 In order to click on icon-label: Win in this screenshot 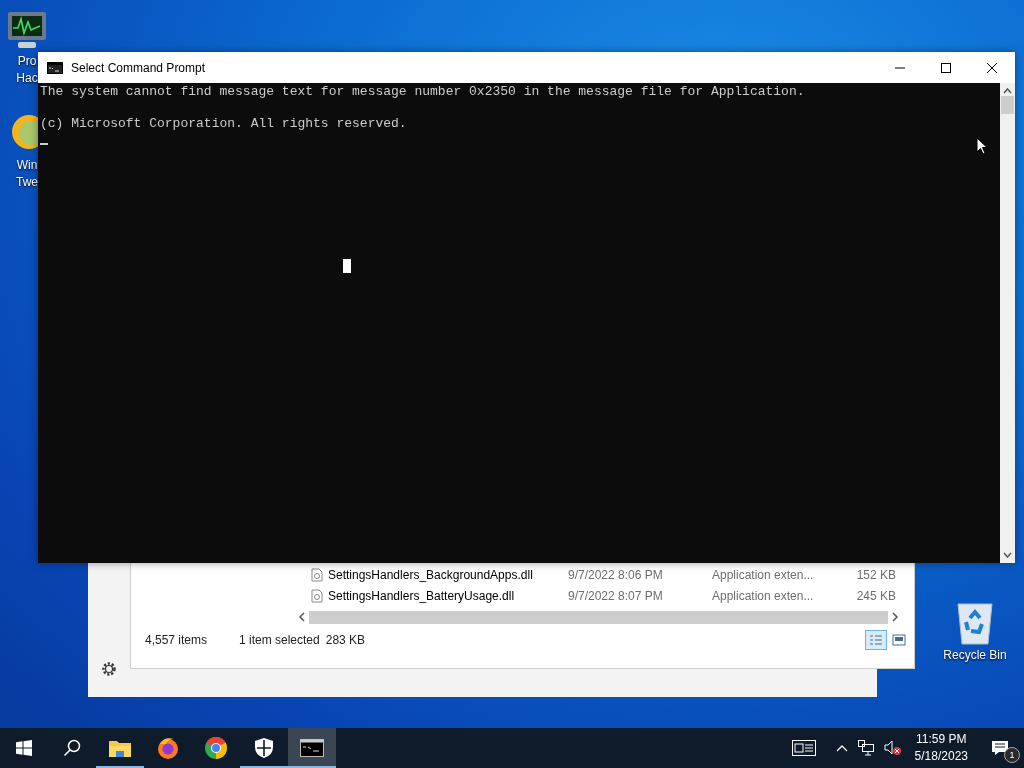, I will do `click(27, 165)`.